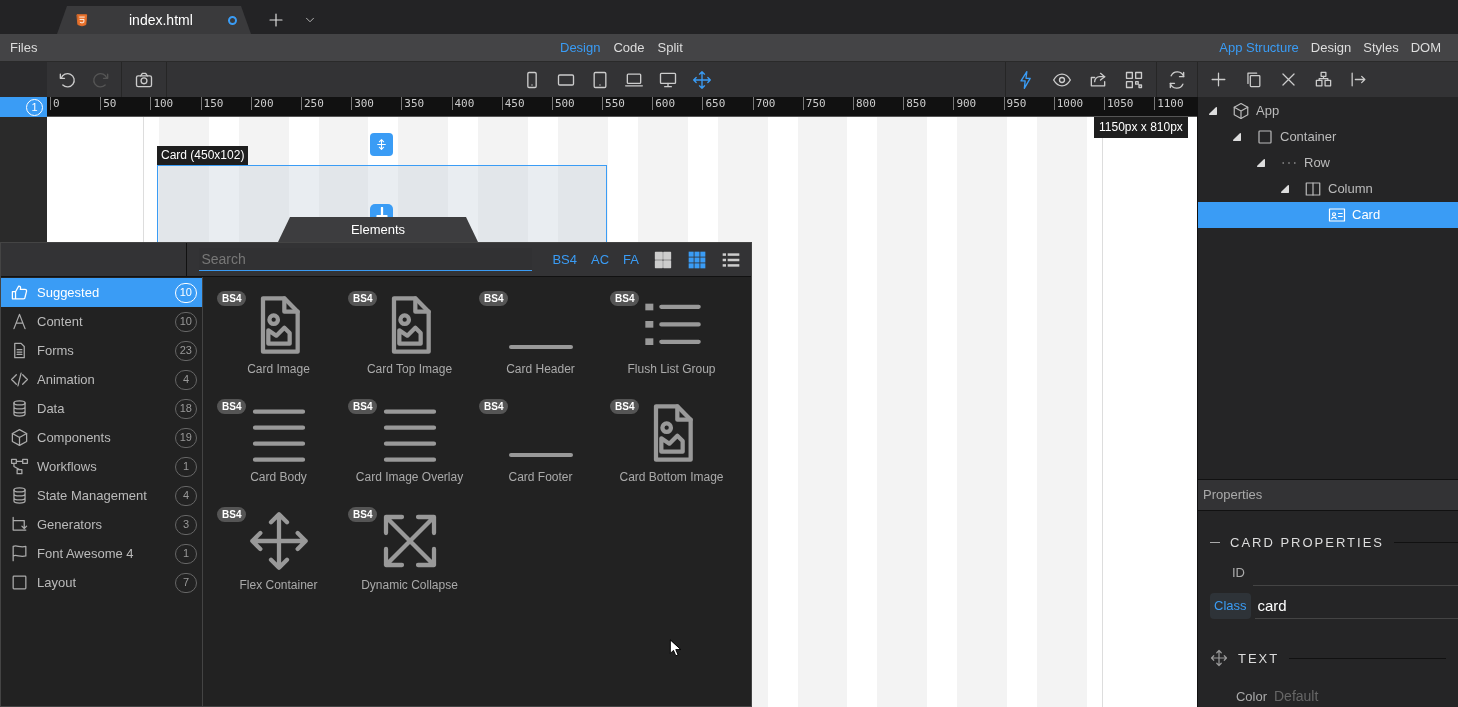 Image resolution: width=1458 pixels, height=707 pixels. Describe the element at coordinates (1078, 103) in the screenshot. I see `ruler-label: 1000` at that location.